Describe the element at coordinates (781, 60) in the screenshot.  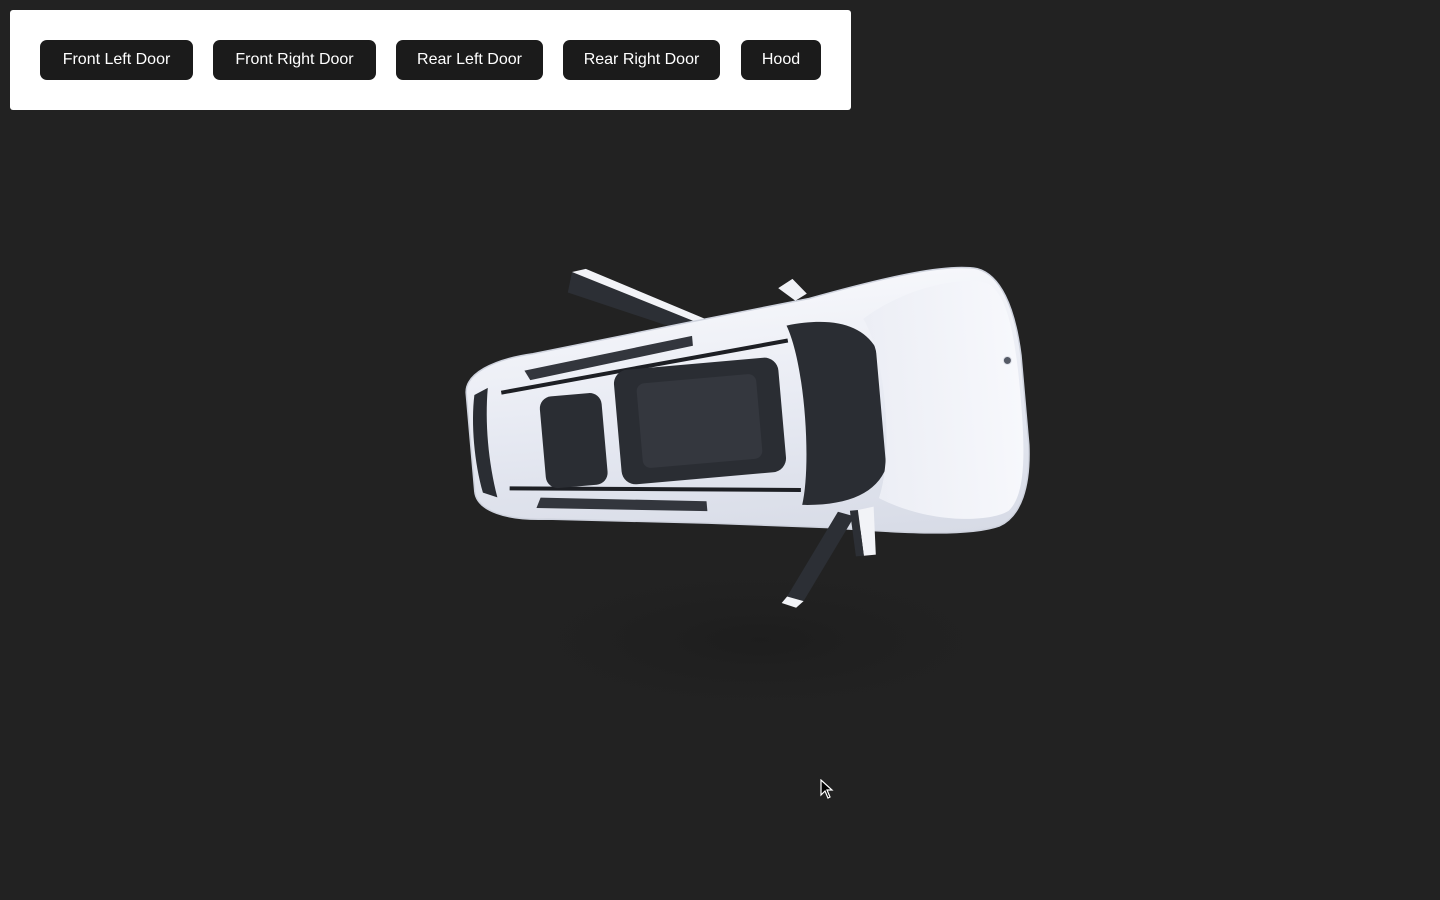
I see `hood-button: Hood` at that location.